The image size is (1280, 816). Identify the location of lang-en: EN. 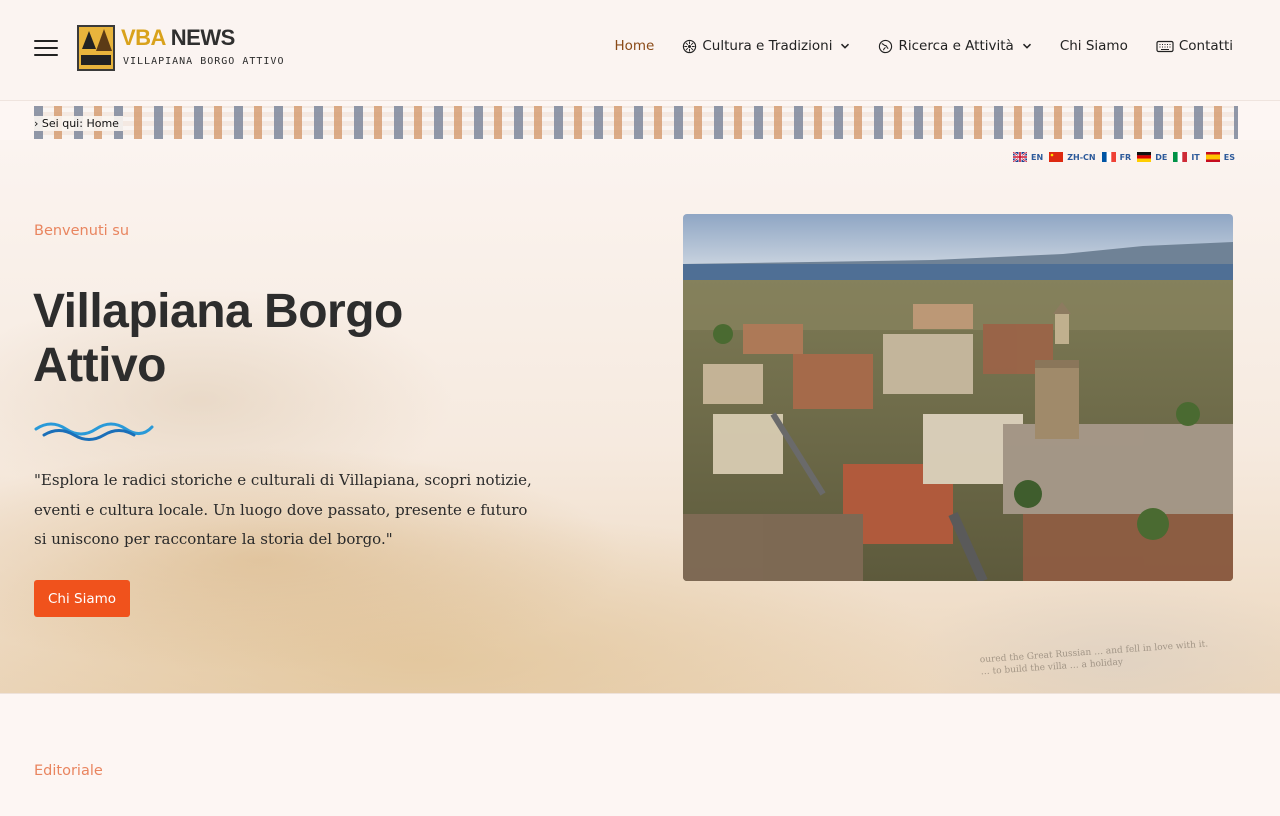
(1028, 157).